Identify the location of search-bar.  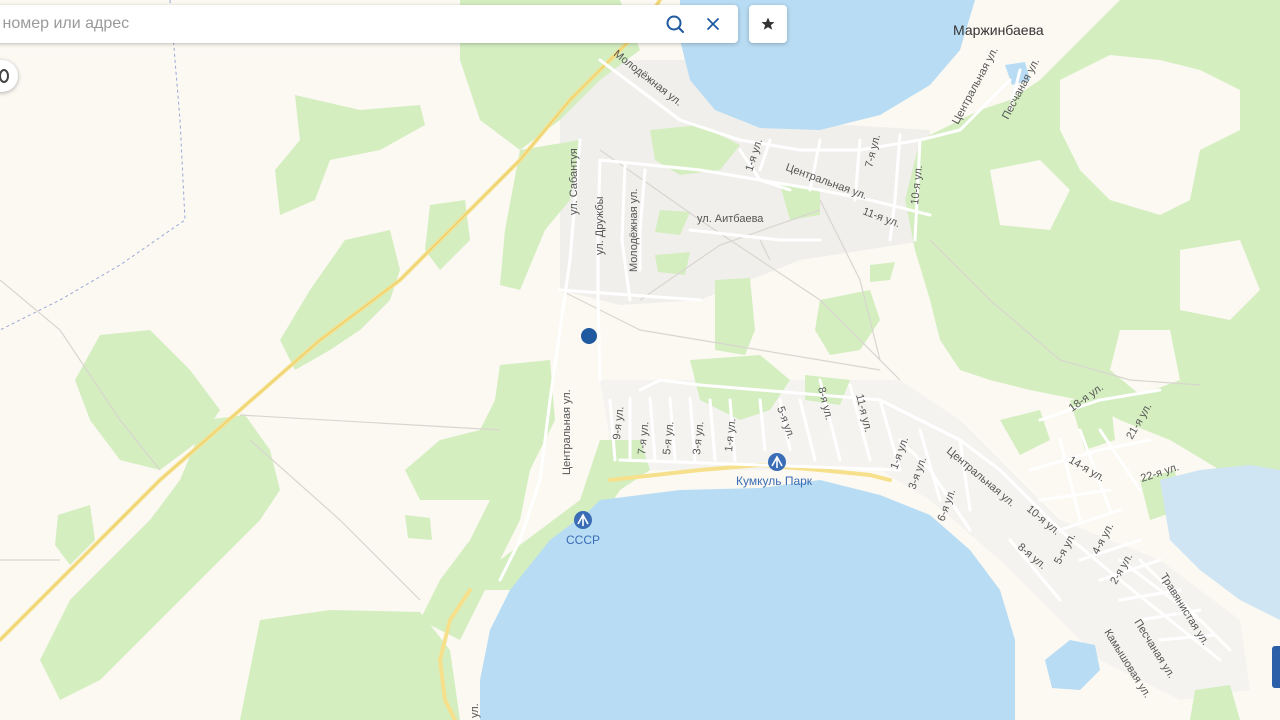
(369, 24).